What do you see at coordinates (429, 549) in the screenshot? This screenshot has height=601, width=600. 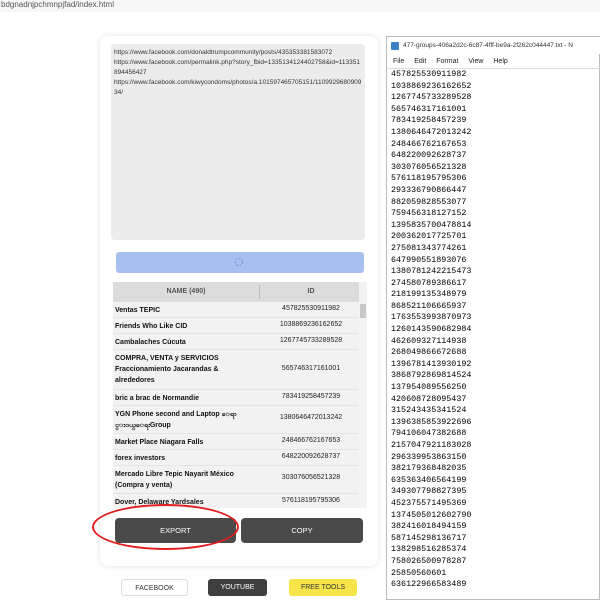 I see `notepad-line: 138298516285374` at bounding box center [429, 549].